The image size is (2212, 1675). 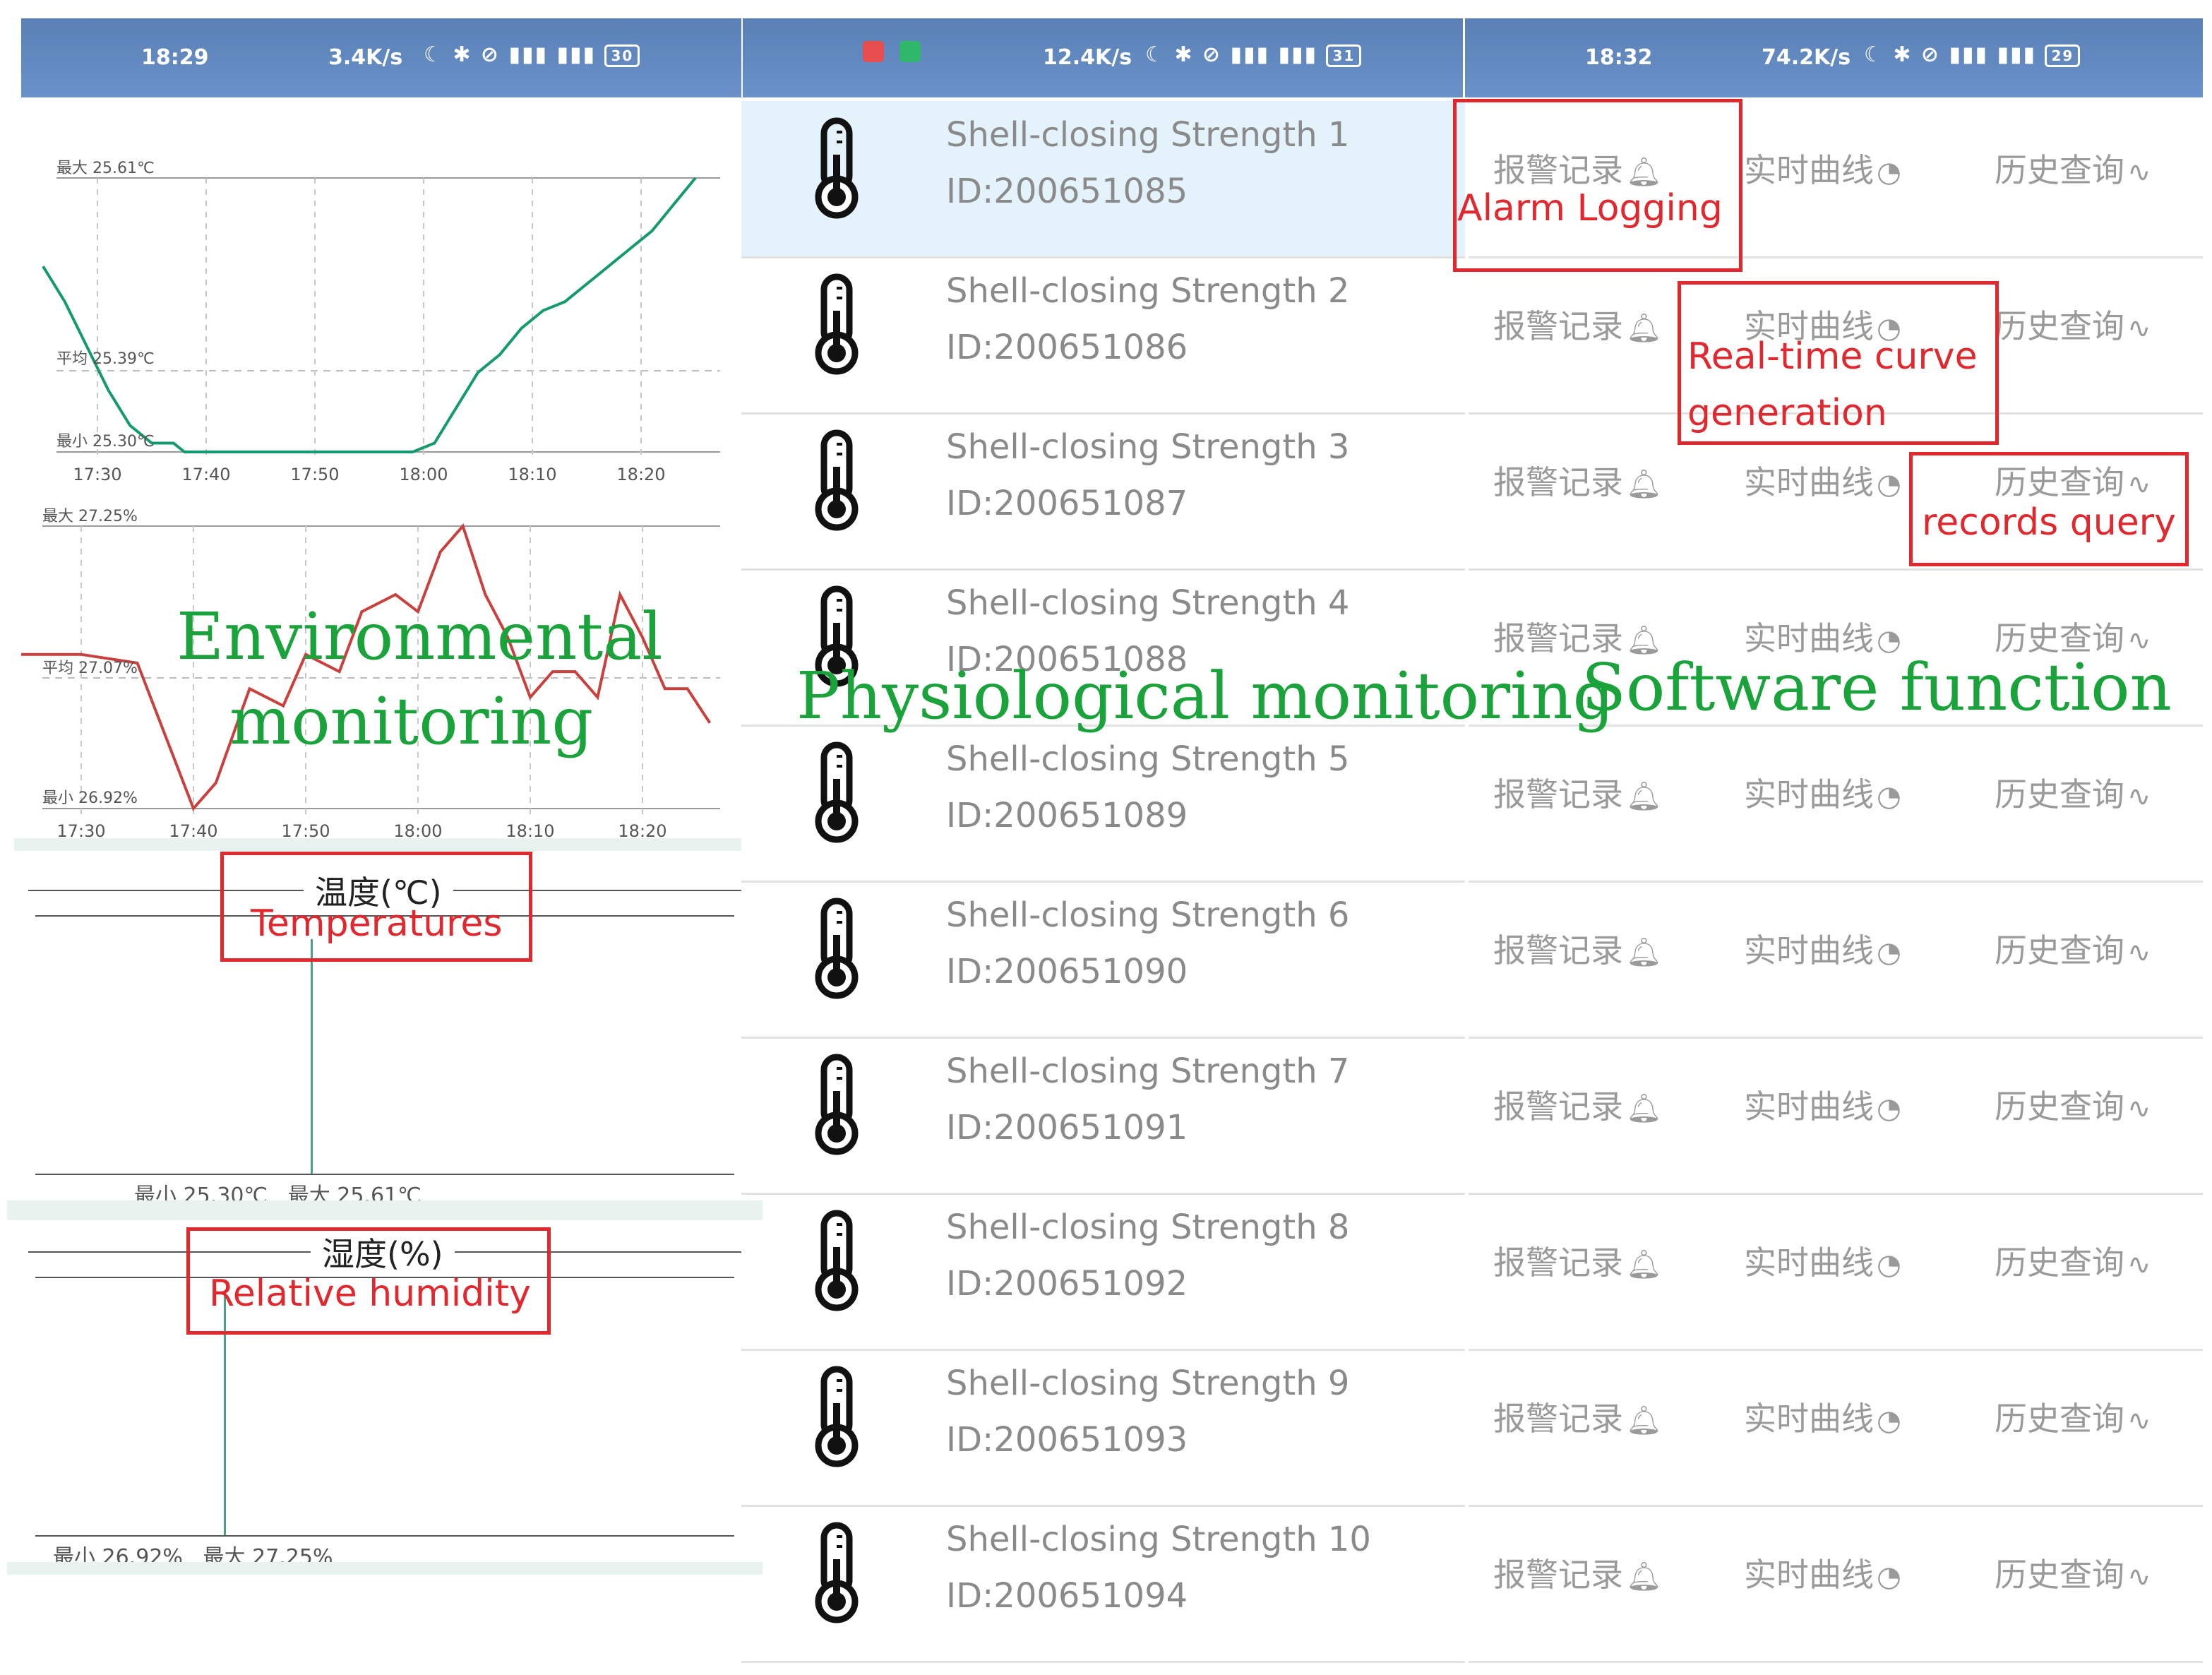 I want to click on status-speed: 74.2K/s, so click(x=1806, y=57).